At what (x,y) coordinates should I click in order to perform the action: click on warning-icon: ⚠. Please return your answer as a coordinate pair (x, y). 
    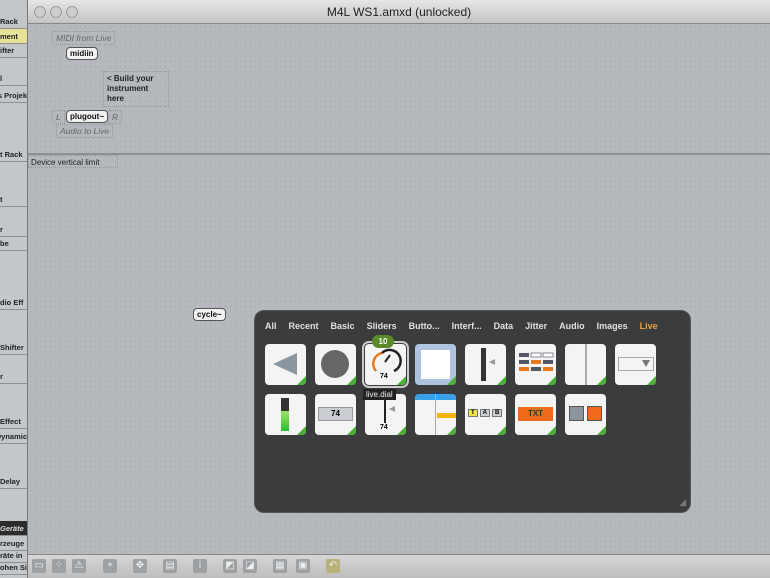
    Looking at the image, I should click on (79, 566).